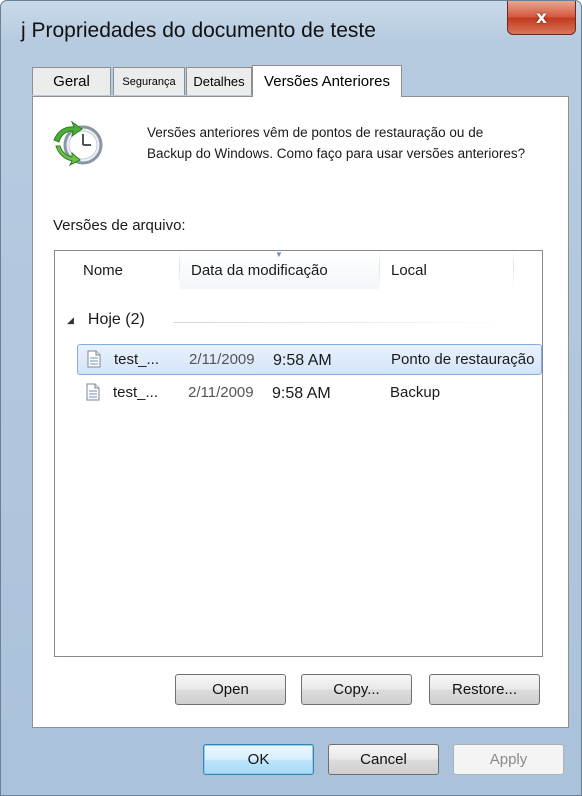  What do you see at coordinates (116, 319) in the screenshot?
I see `group-label: Hoje (2)` at bounding box center [116, 319].